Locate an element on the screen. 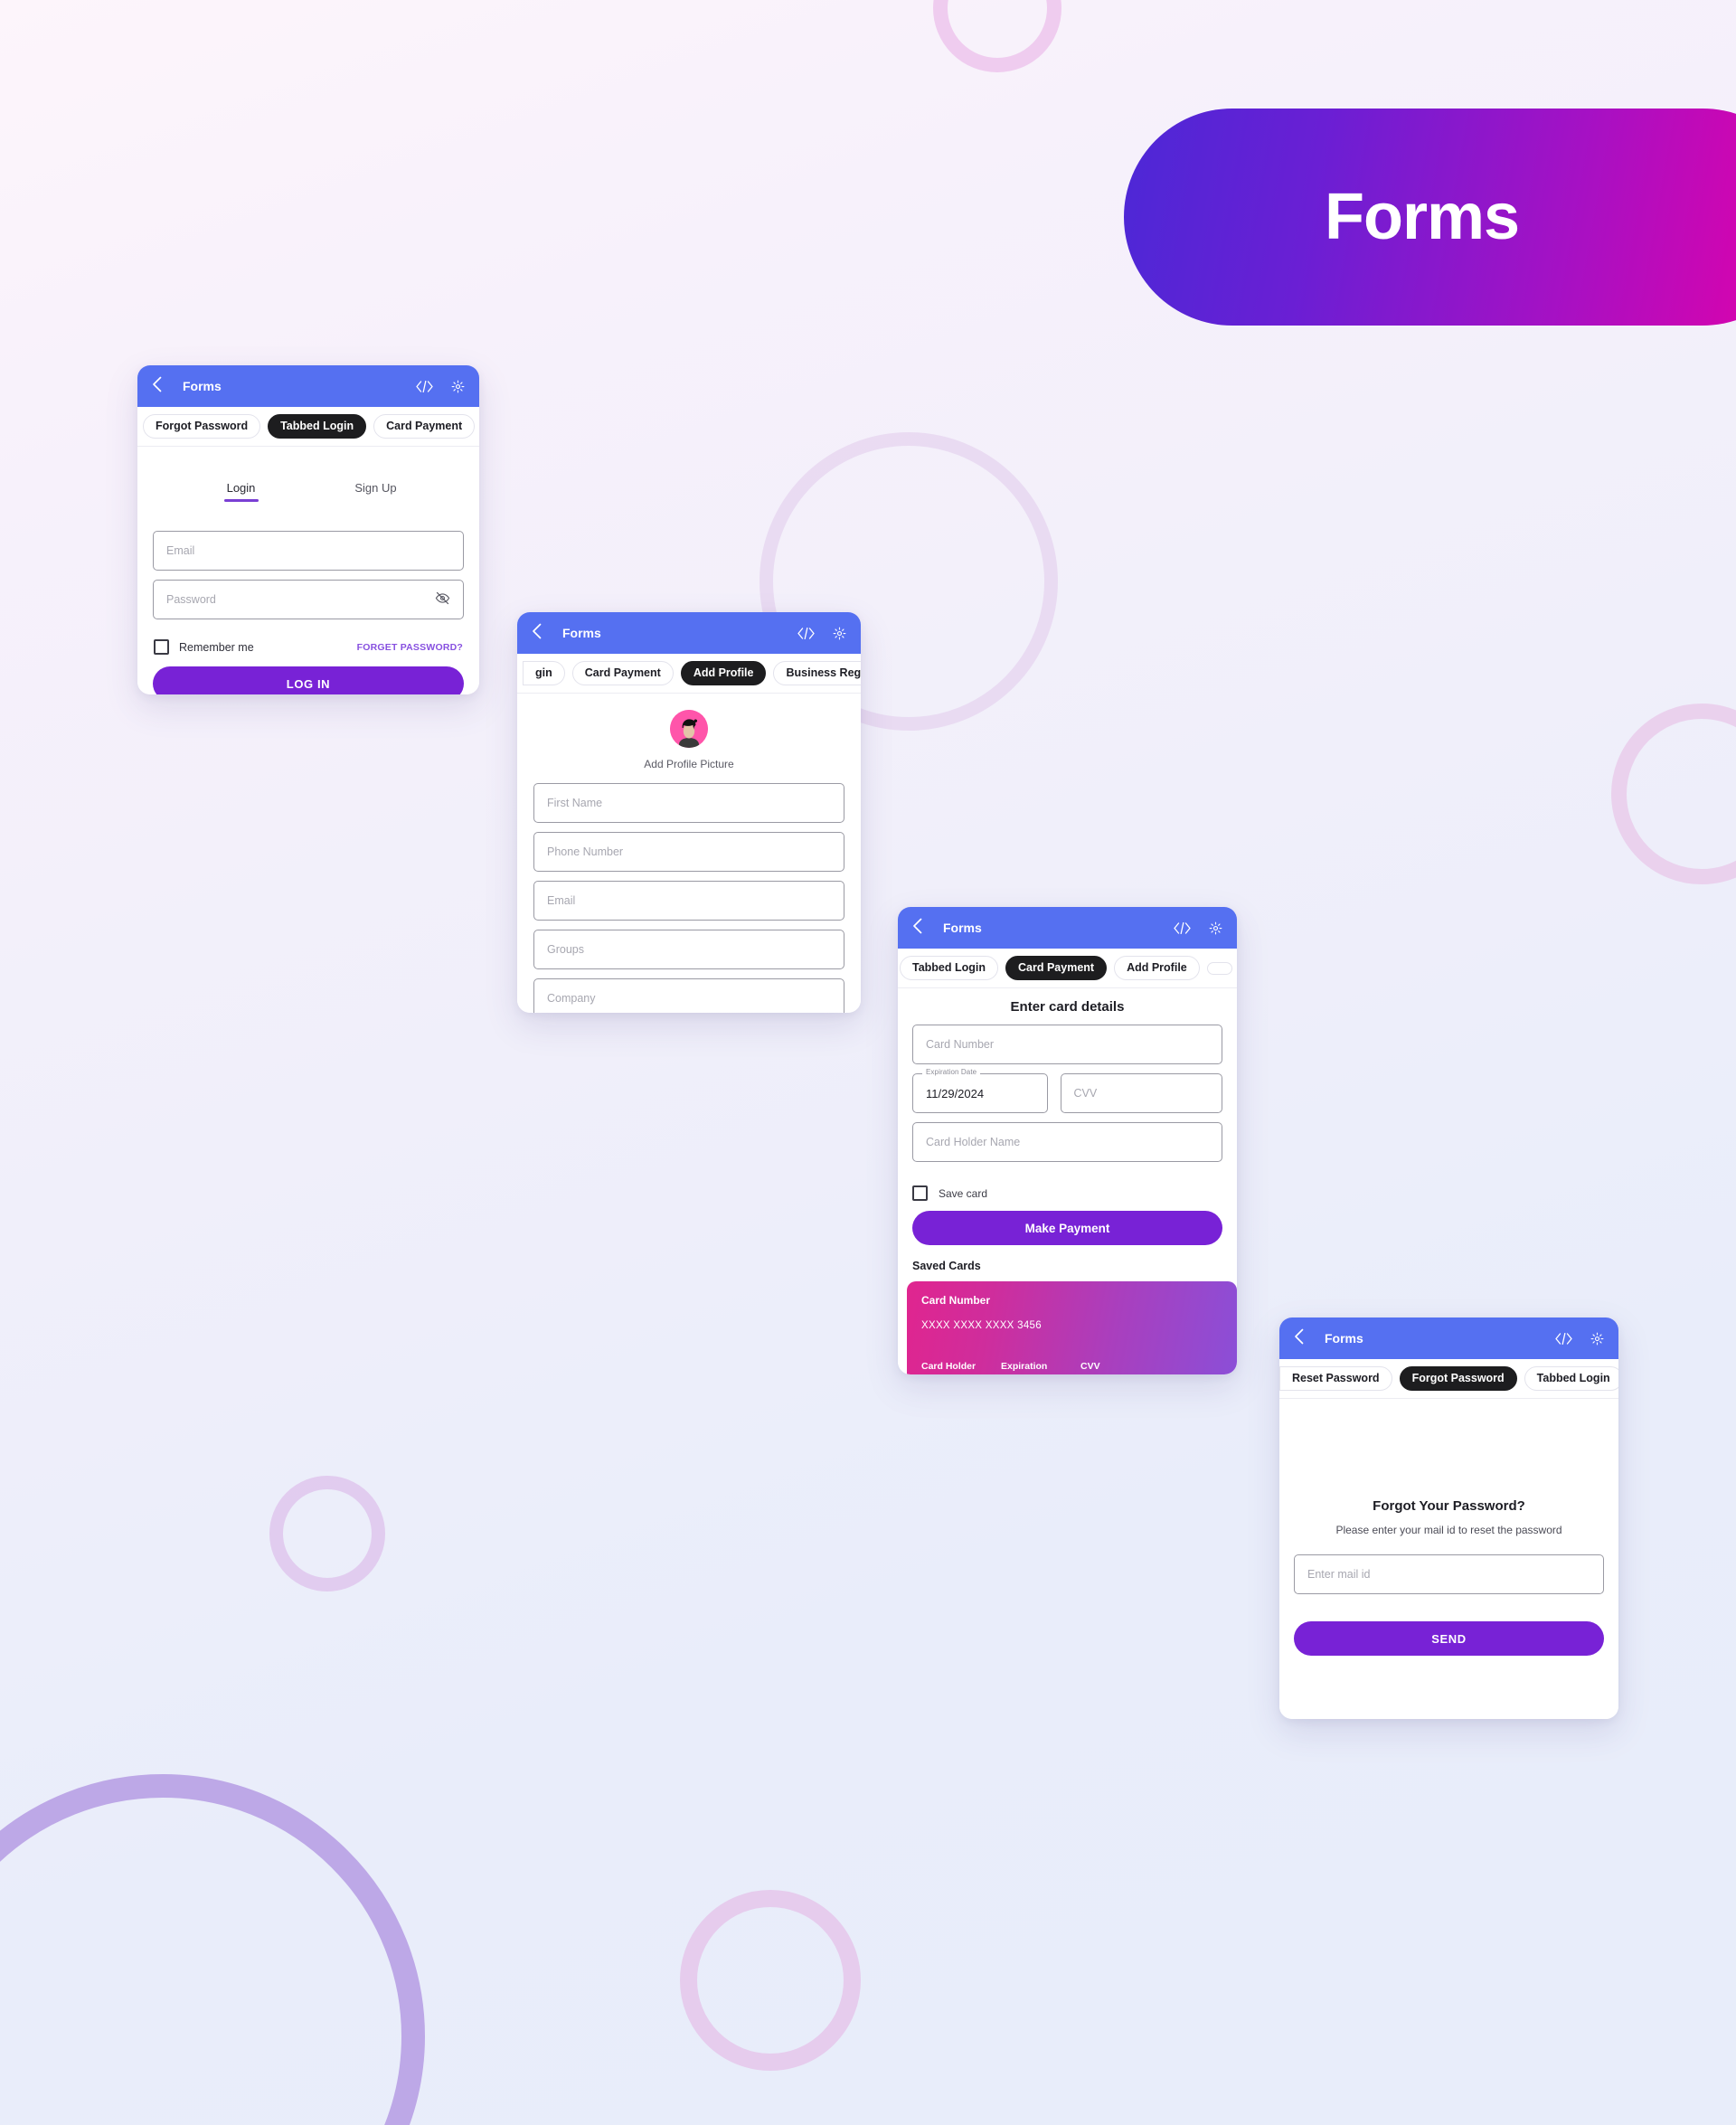 The image size is (1736, 2125). email-placeholder: Email is located at coordinates (562, 900).